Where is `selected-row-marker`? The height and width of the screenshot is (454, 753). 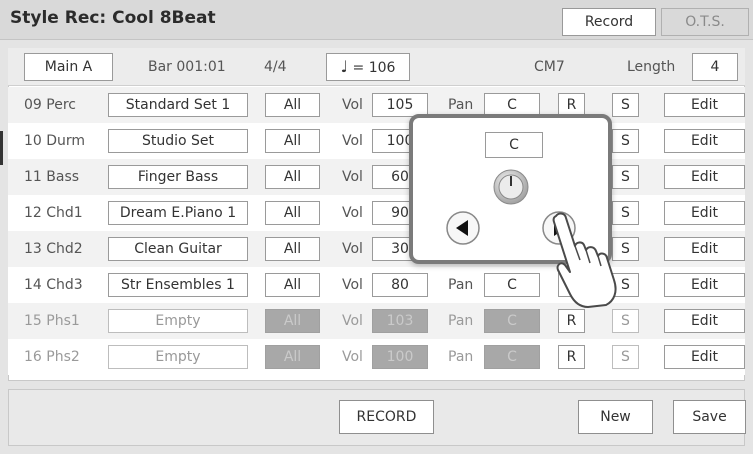
selected-row-marker is located at coordinates (1, 148).